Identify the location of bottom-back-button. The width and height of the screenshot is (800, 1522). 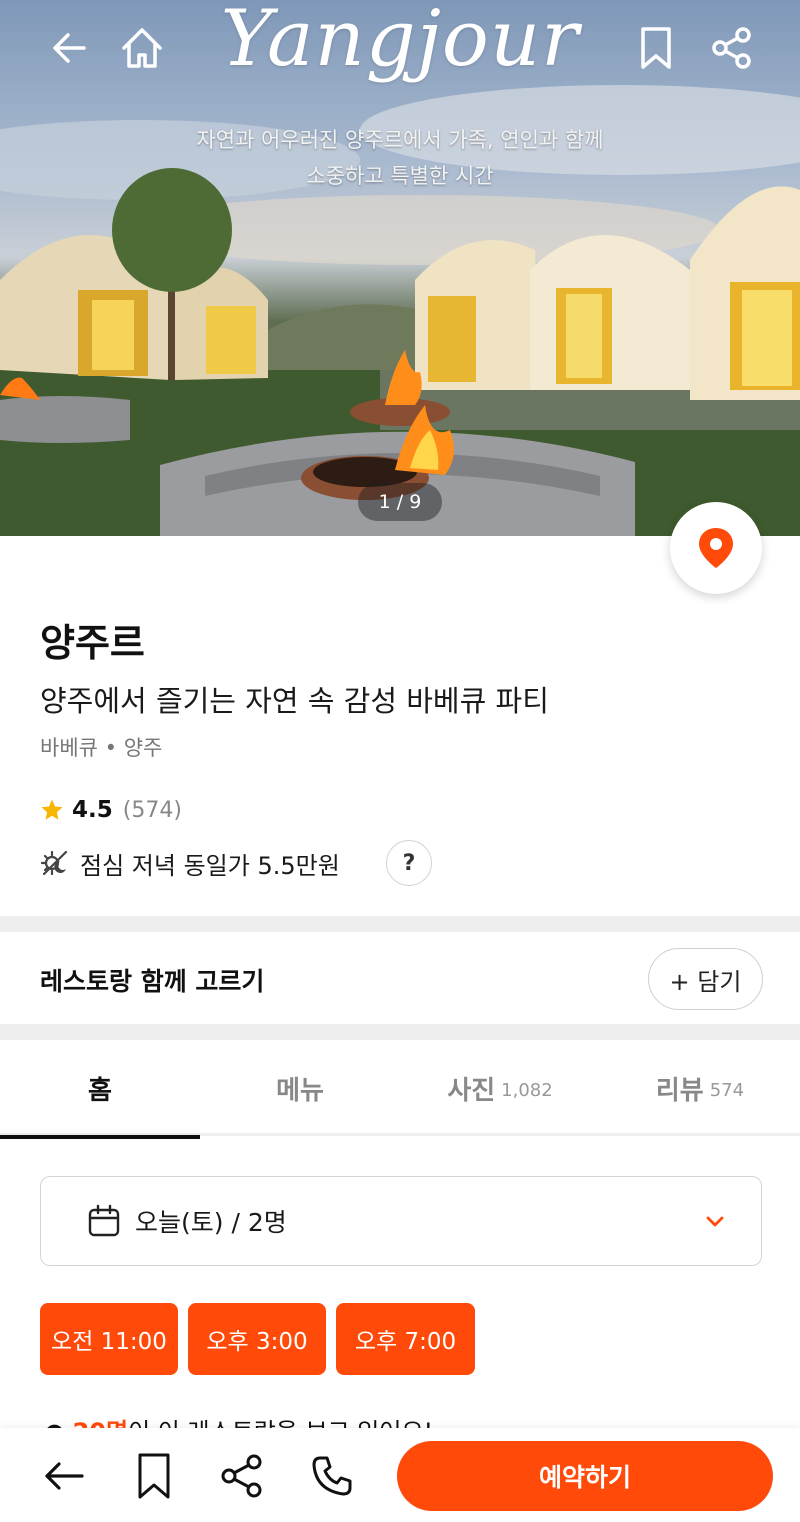
(64, 1476).